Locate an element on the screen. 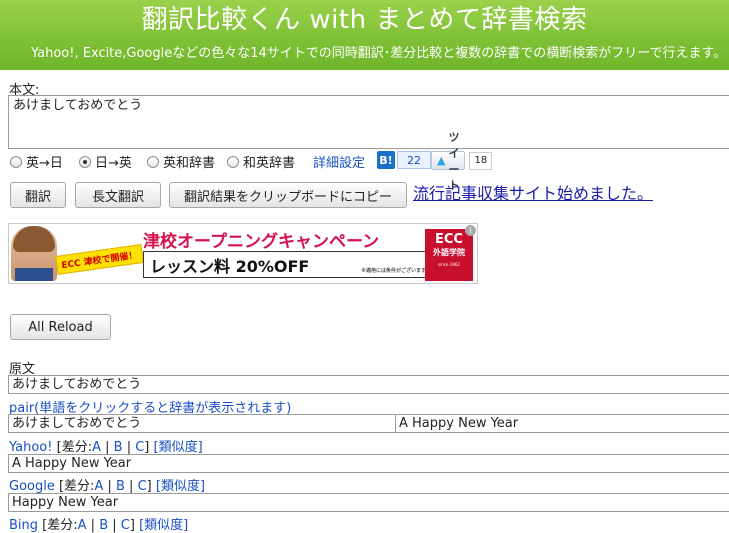  google-row: Google [差分:A | B | C] [類似度] is located at coordinates (107, 484).